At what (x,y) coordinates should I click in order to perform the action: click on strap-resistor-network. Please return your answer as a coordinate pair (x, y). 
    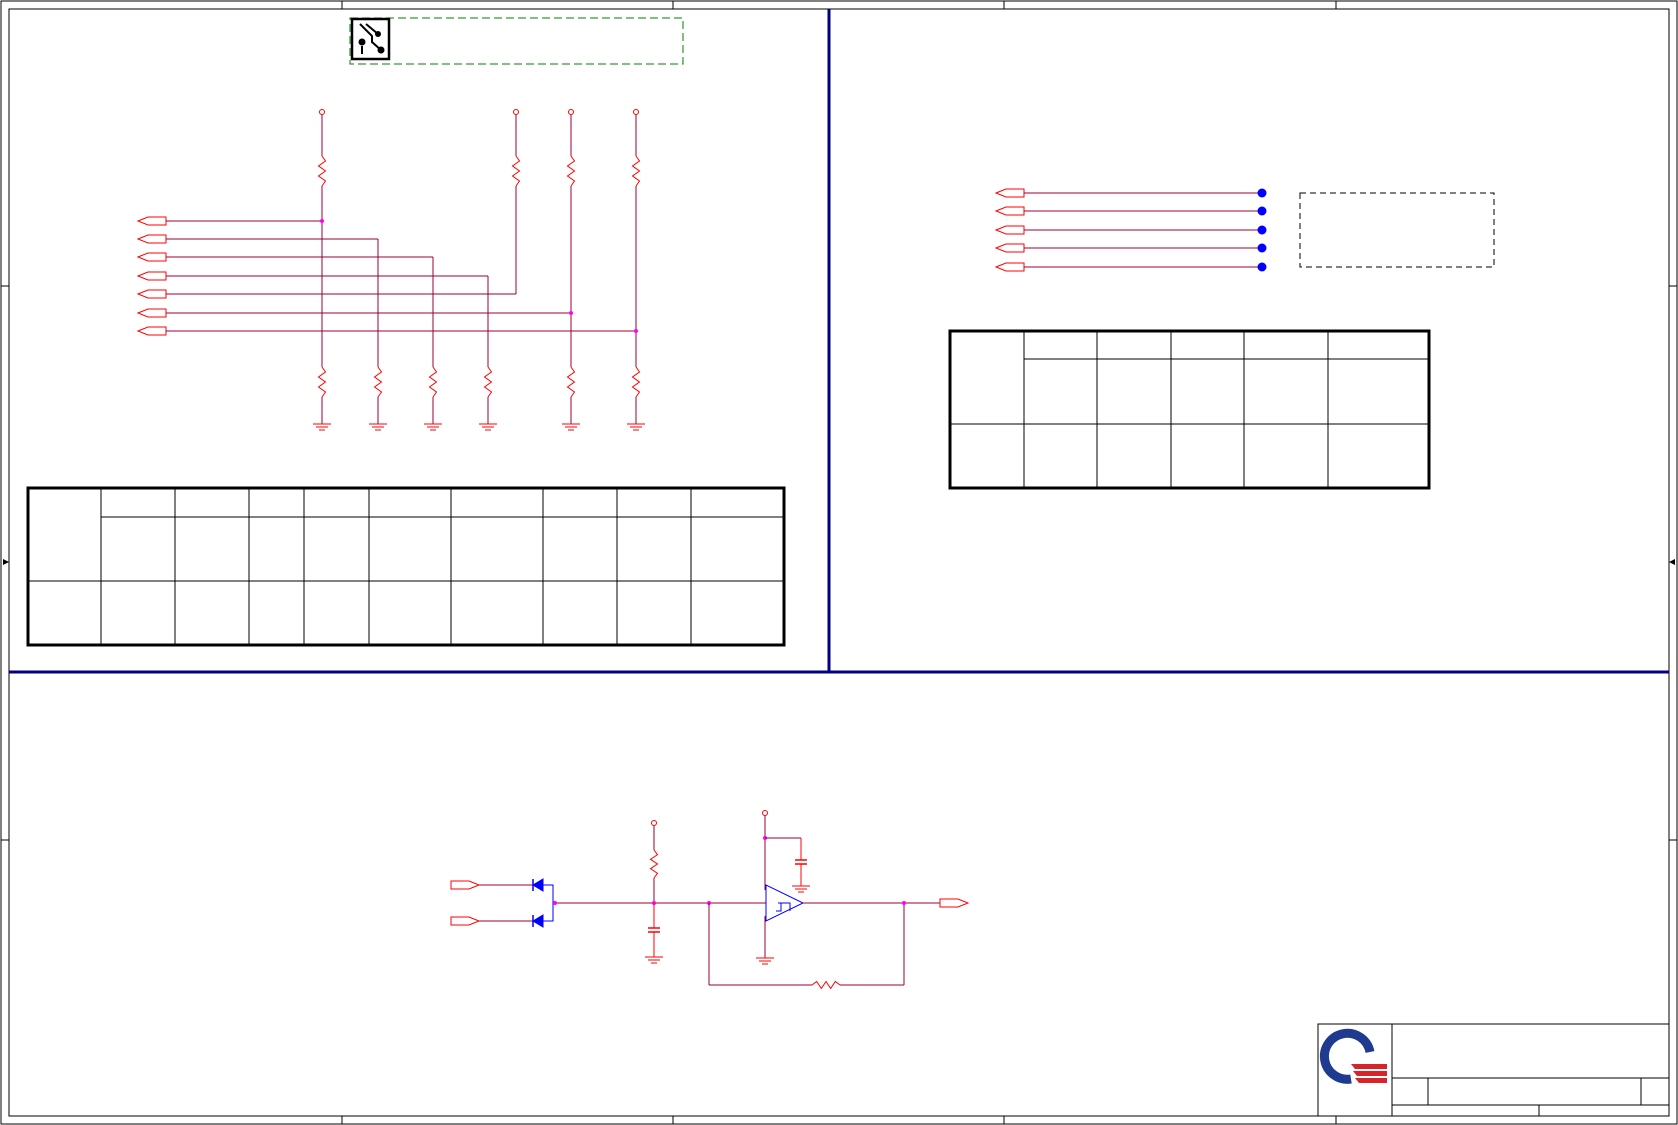
    Looking at the image, I should click on (390, 270).